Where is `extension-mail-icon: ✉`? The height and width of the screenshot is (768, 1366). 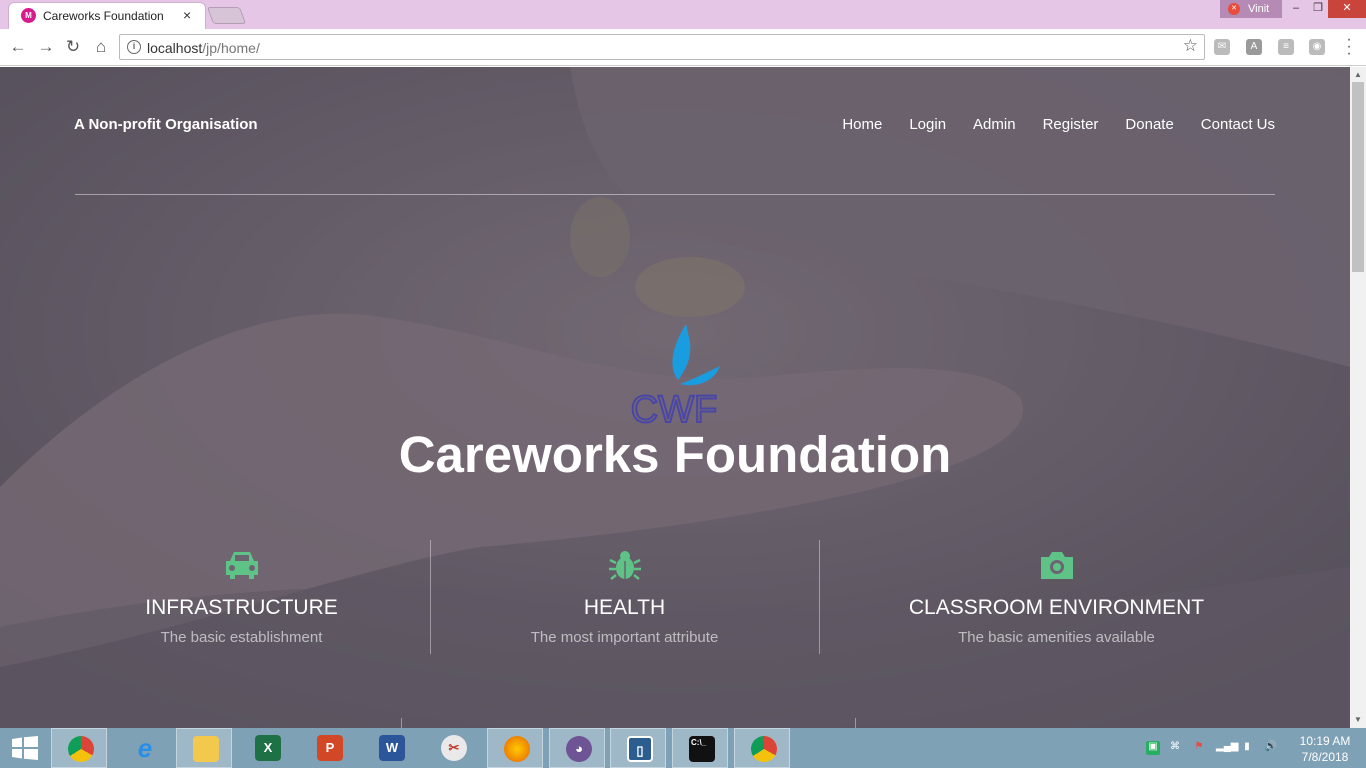
extension-mail-icon: ✉ is located at coordinates (1222, 47).